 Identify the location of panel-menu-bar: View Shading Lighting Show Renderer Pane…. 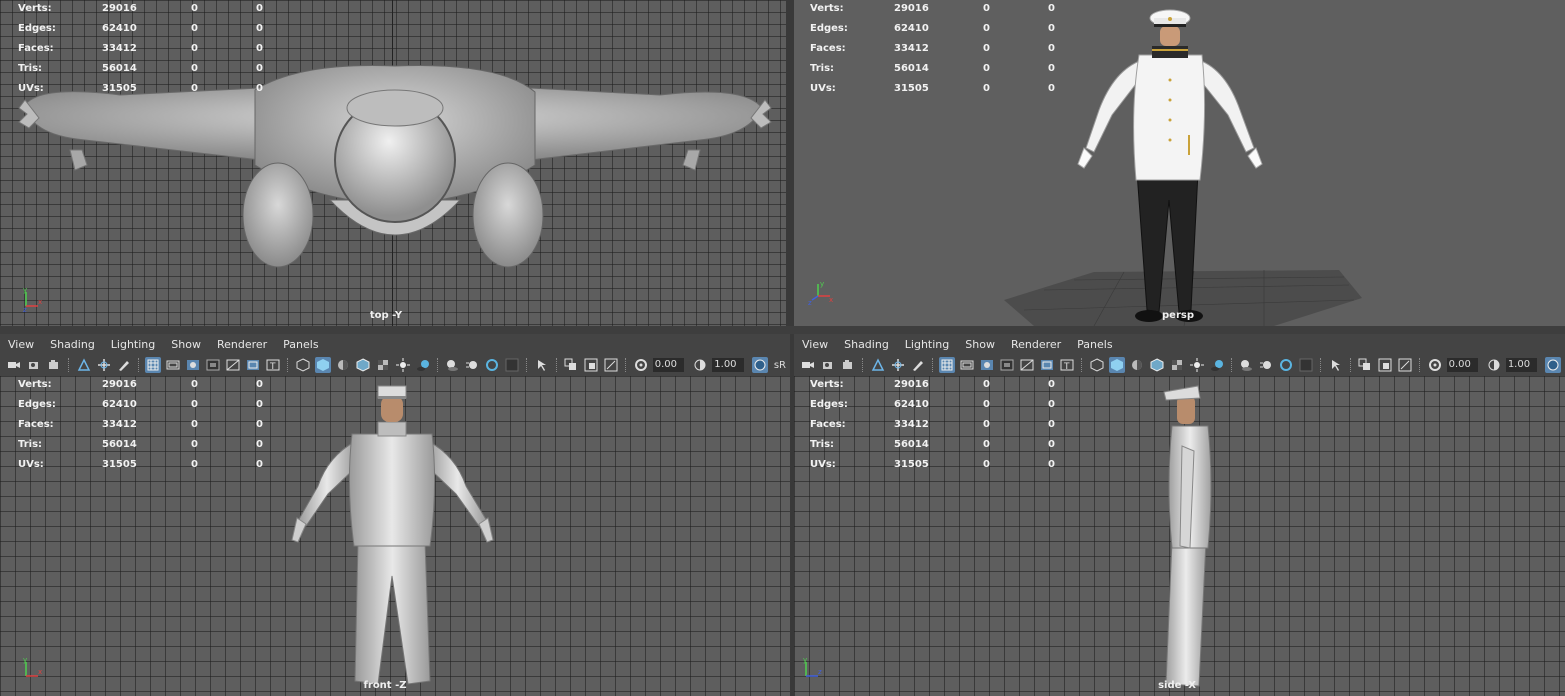
(1179, 344).